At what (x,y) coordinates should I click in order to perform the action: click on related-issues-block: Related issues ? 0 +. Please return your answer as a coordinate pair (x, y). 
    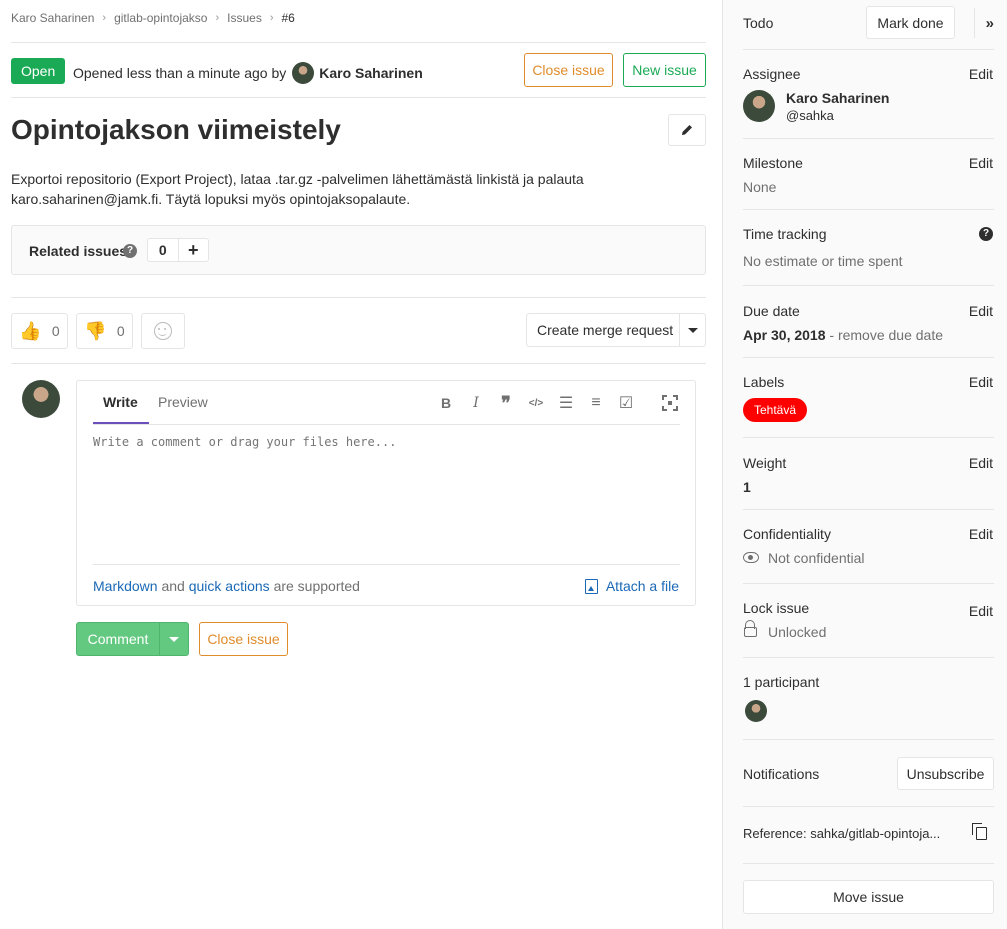
    Looking at the image, I should click on (358, 250).